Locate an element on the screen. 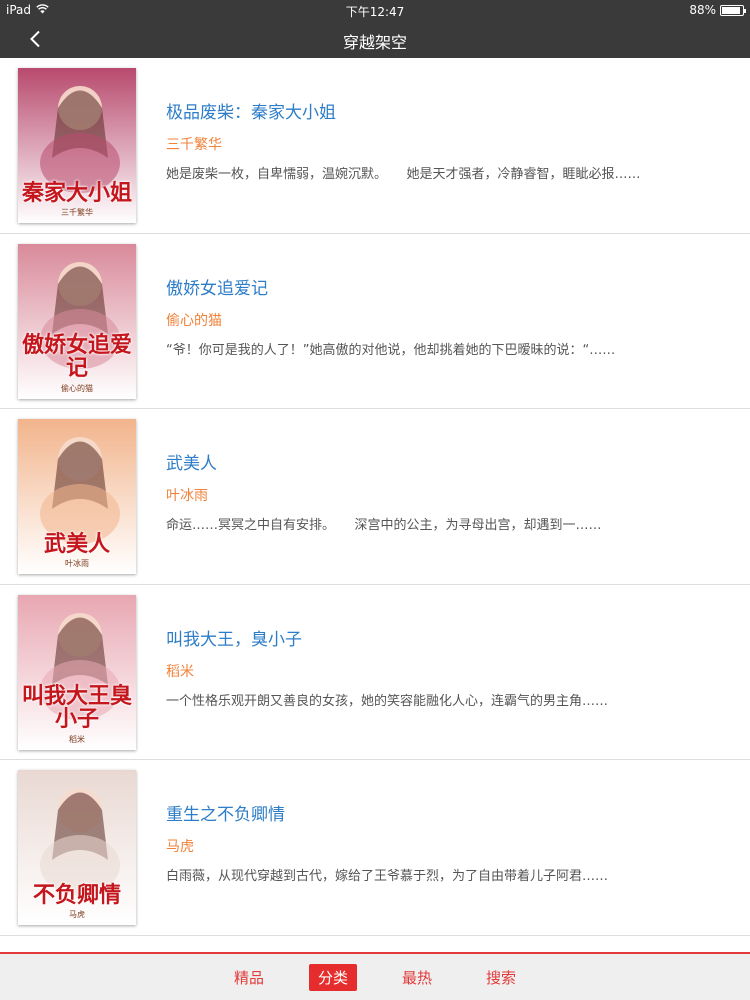 The height and width of the screenshot is (1000, 750). tab-zuire: 最热 is located at coordinates (417, 977).